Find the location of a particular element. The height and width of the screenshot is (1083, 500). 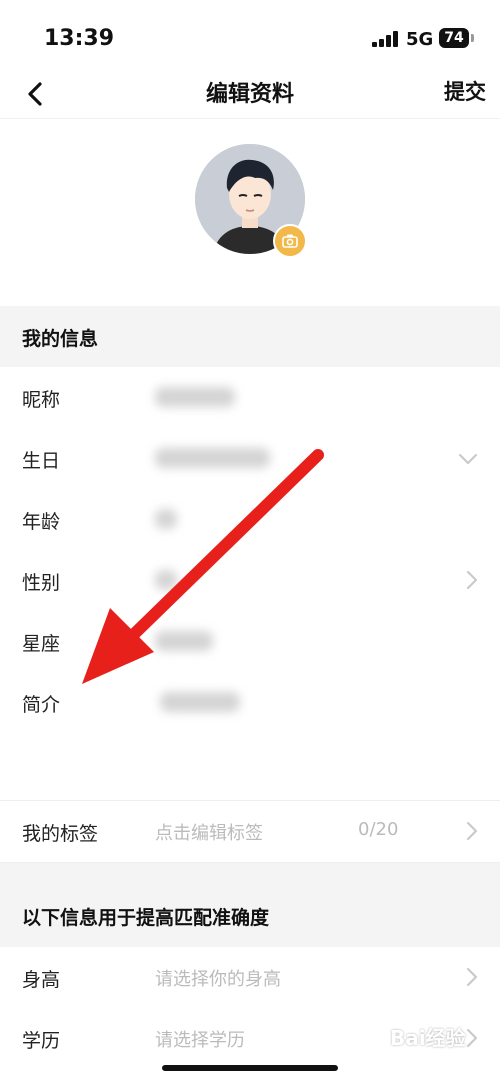

home-indicator is located at coordinates (250, 1068).